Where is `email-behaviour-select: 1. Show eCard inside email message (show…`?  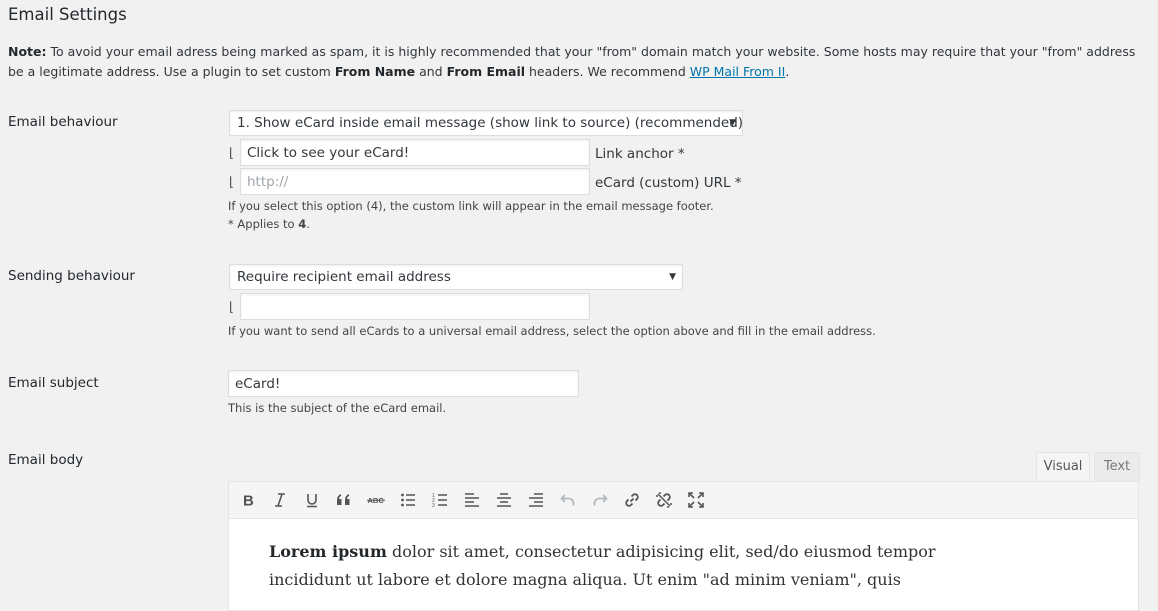 email-behaviour-select: 1. Show eCard inside email message (show… is located at coordinates (486, 123).